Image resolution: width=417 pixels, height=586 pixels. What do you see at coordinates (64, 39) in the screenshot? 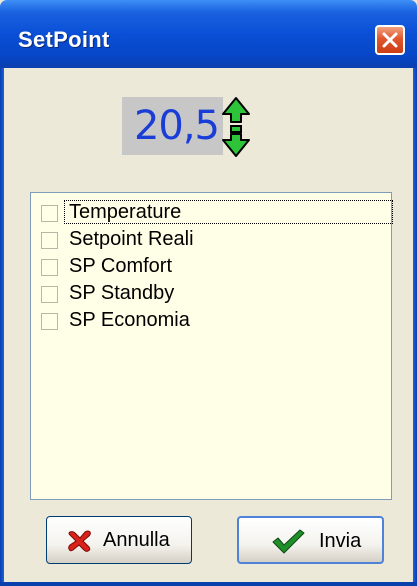
I see `window-title: SetPoint` at bounding box center [64, 39].